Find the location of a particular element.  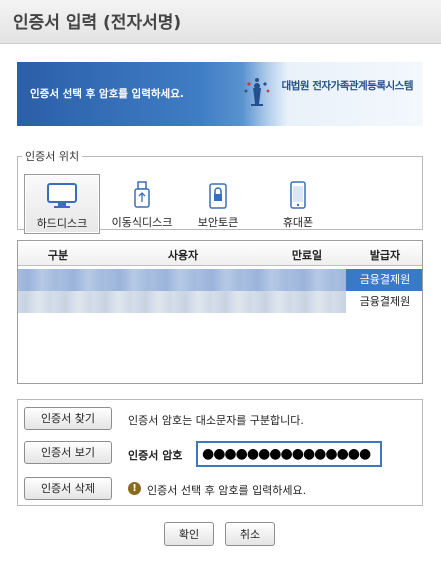

org-name: 대법원 전자가족관계등록시스템 is located at coordinates (347, 86).